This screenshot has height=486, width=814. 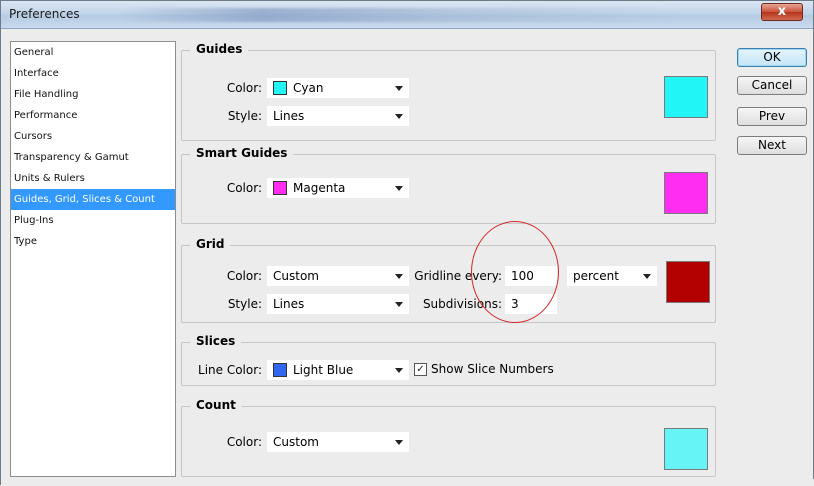 What do you see at coordinates (338, 276) in the screenshot?
I see `grid-color-dropdown: Custom` at bounding box center [338, 276].